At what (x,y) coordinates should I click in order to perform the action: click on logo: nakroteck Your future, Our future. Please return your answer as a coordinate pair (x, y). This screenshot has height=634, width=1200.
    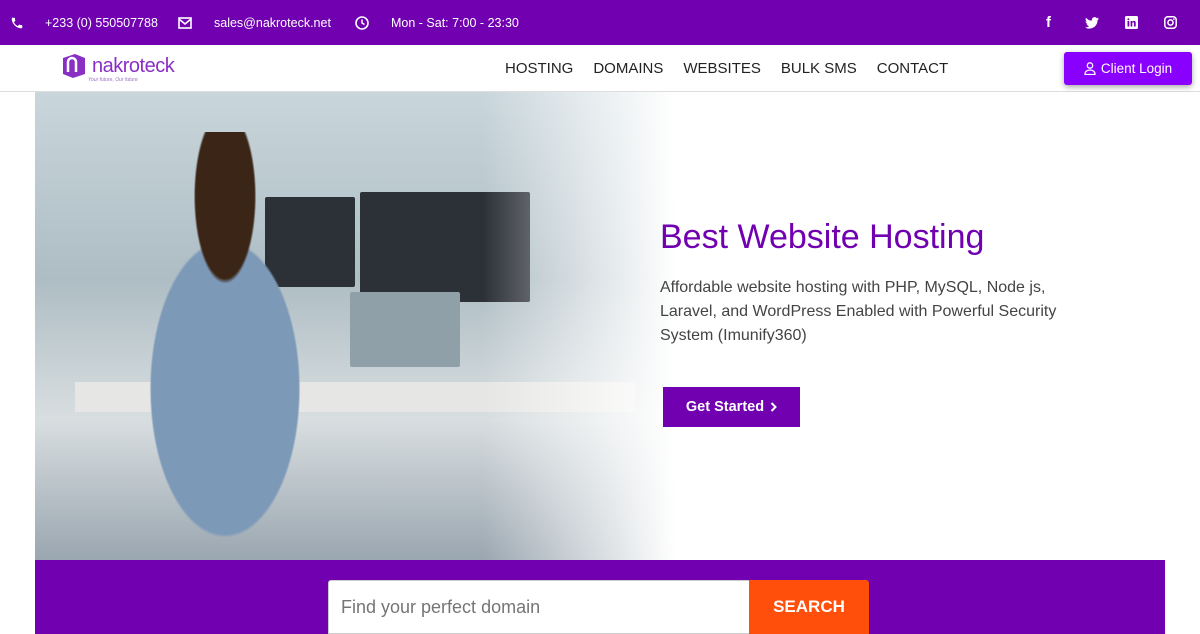
    Looking at the image, I should click on (117, 67).